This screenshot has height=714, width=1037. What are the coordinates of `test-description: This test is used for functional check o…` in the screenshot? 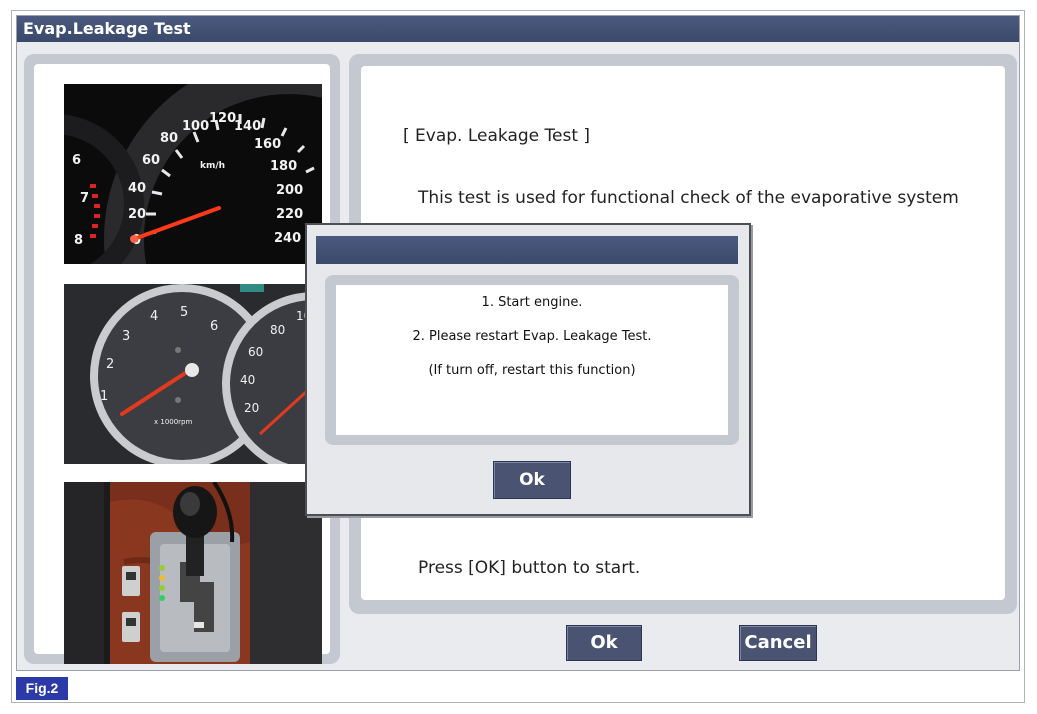 It's located at (688, 198).